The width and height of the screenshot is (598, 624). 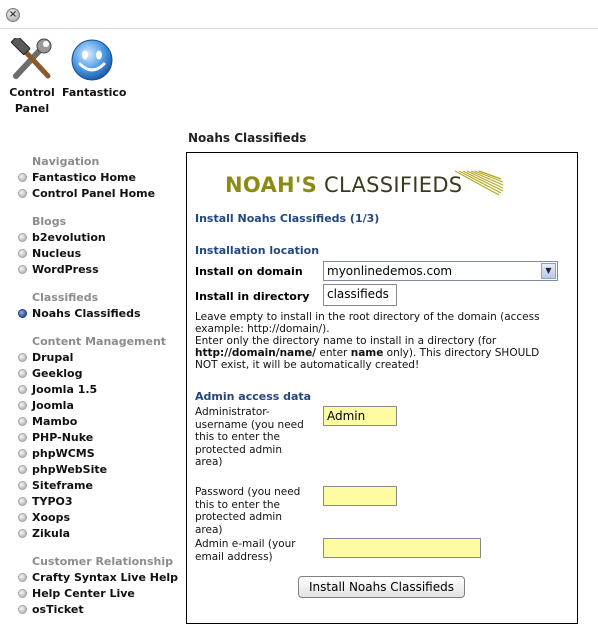 I want to click on sidebar-item-label: Mambo, so click(x=55, y=421).